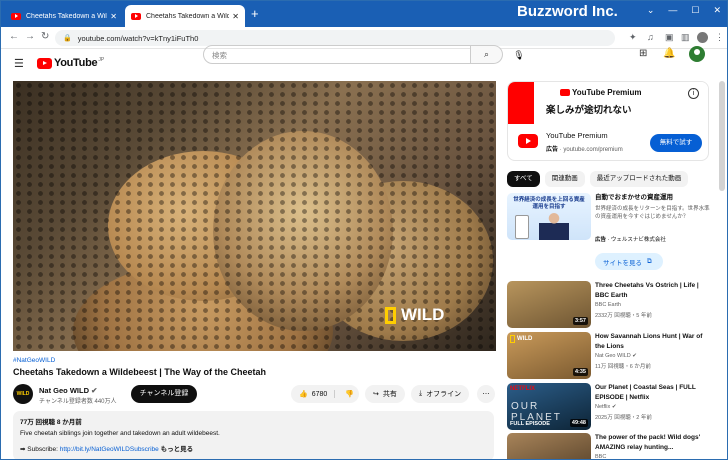  What do you see at coordinates (164, 394) in the screenshot?
I see `subscribe-button: チャンネル登録` at bounding box center [164, 394].